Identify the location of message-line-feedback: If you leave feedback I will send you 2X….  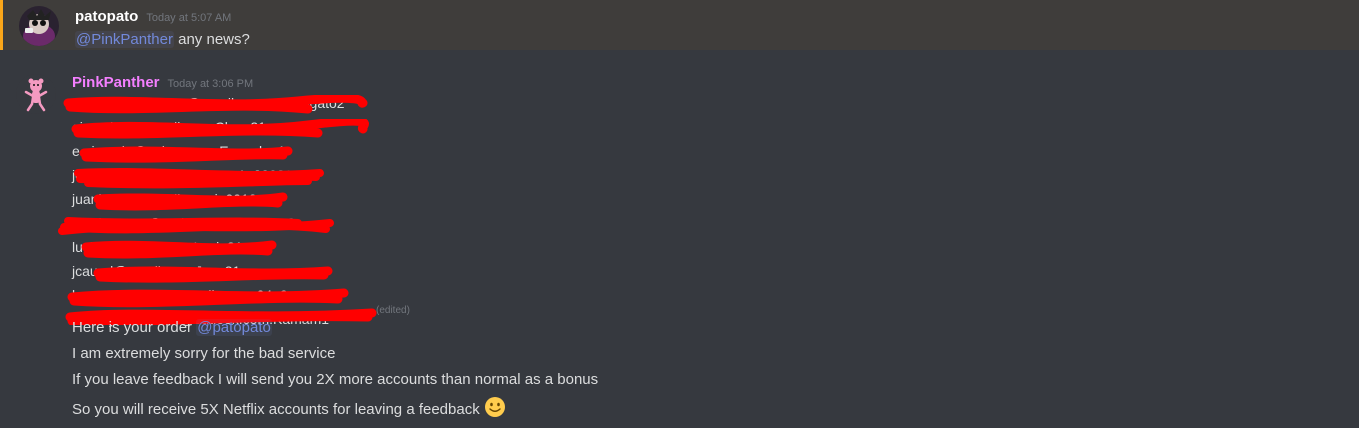
(335, 379).